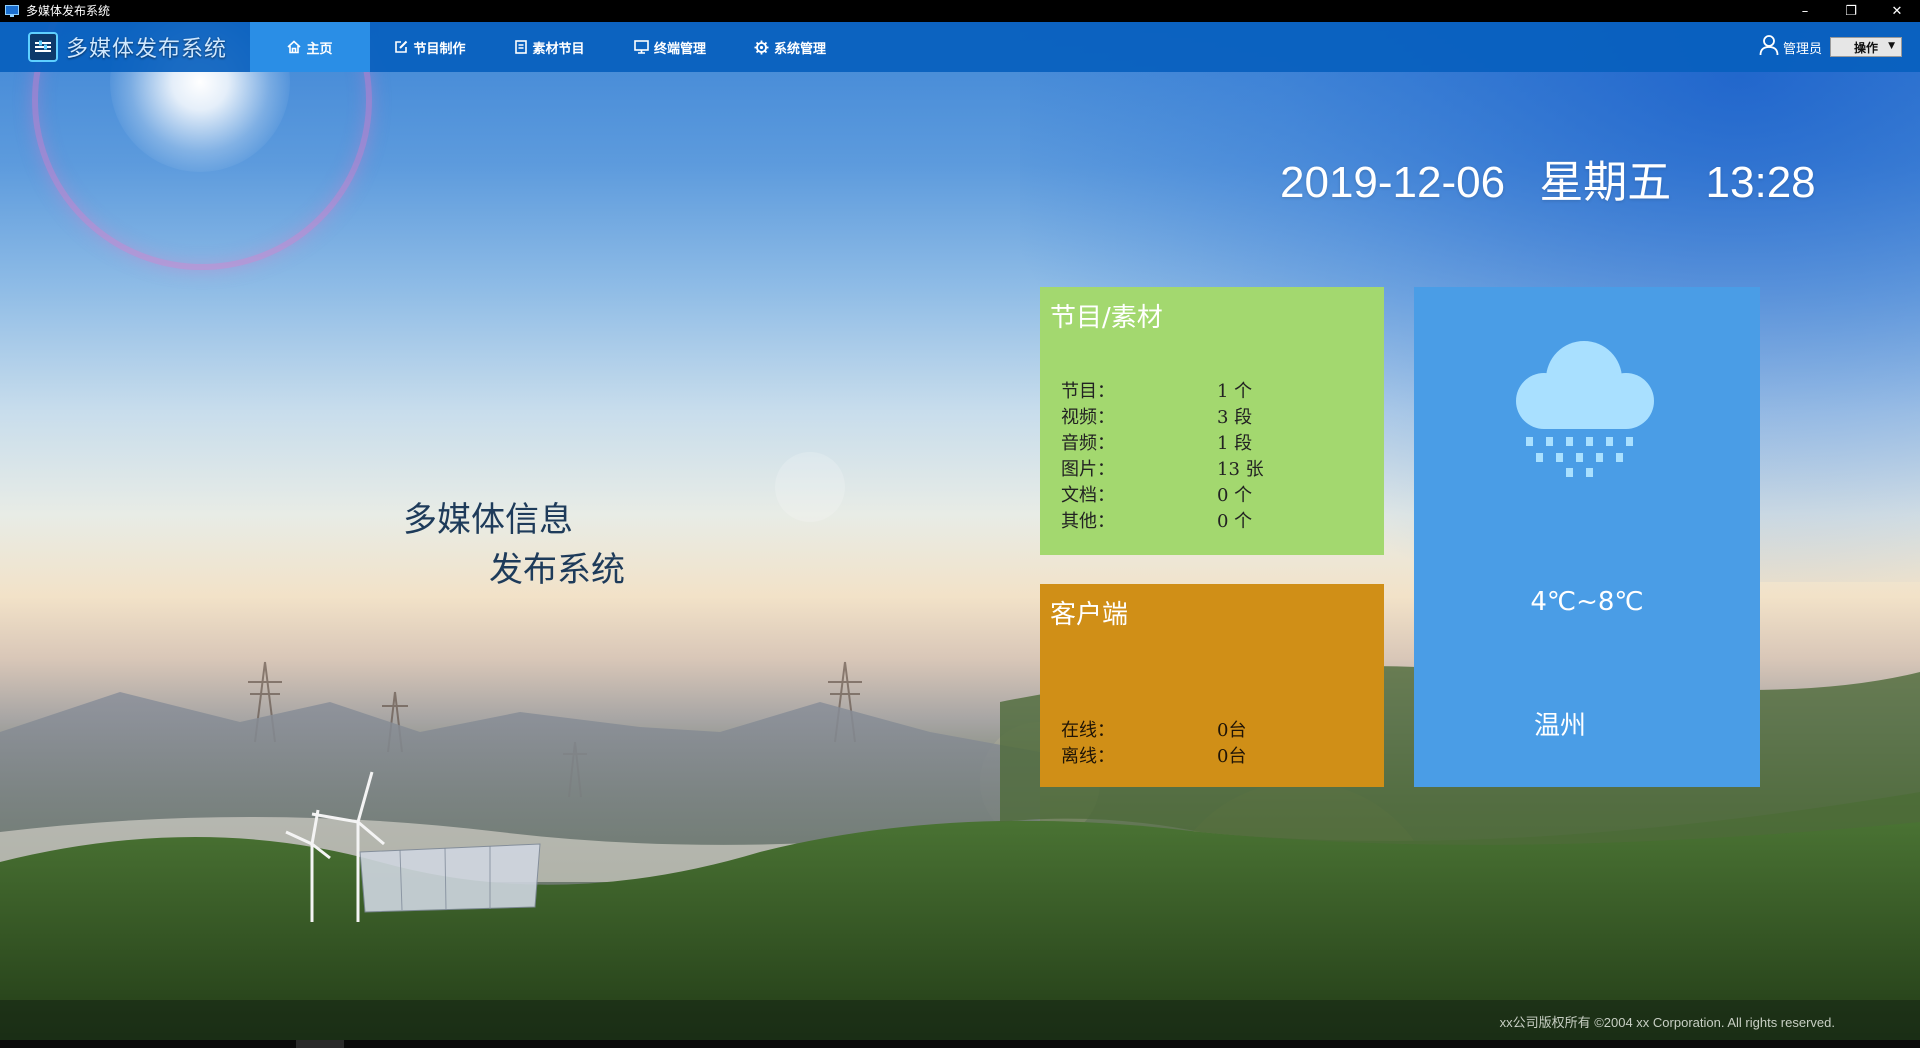  Describe the element at coordinates (1235, 443) in the screenshot. I see `stat-value: 1 段` at that location.